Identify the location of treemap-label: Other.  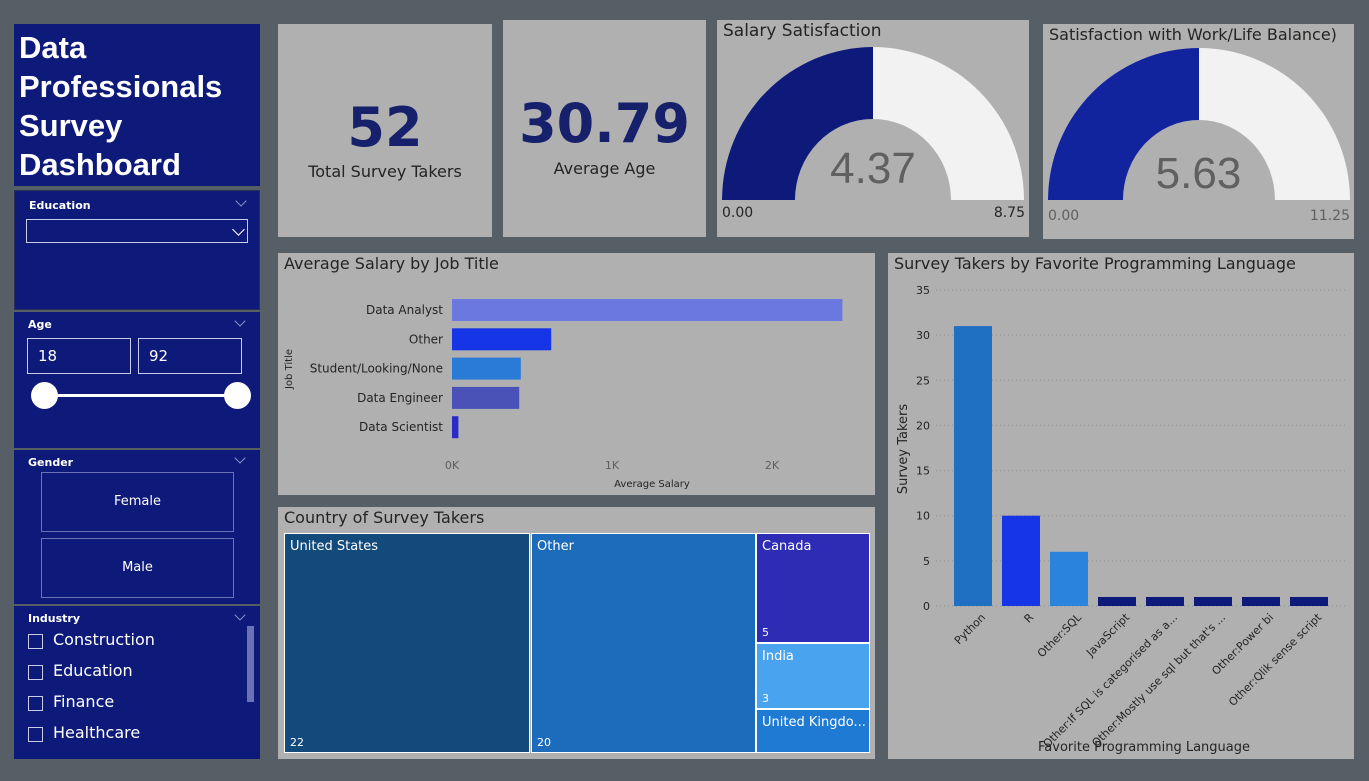
(555, 546).